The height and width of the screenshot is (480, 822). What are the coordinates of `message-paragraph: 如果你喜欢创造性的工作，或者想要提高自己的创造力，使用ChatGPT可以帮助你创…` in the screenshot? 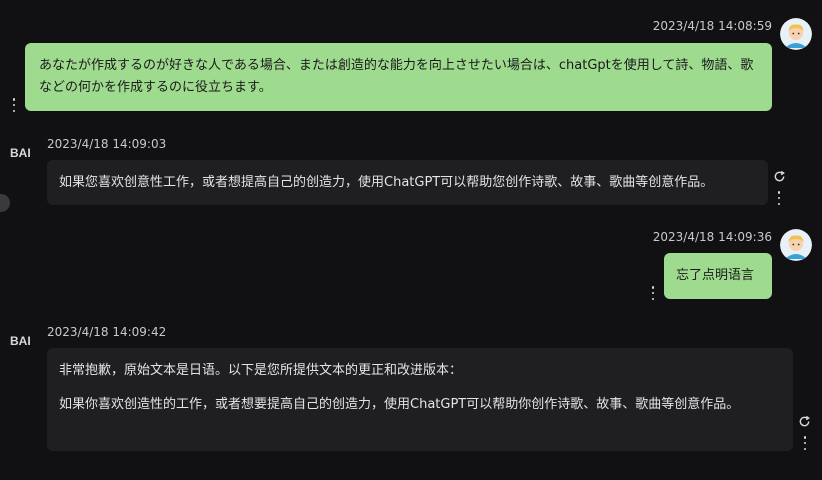 It's located at (399, 404).